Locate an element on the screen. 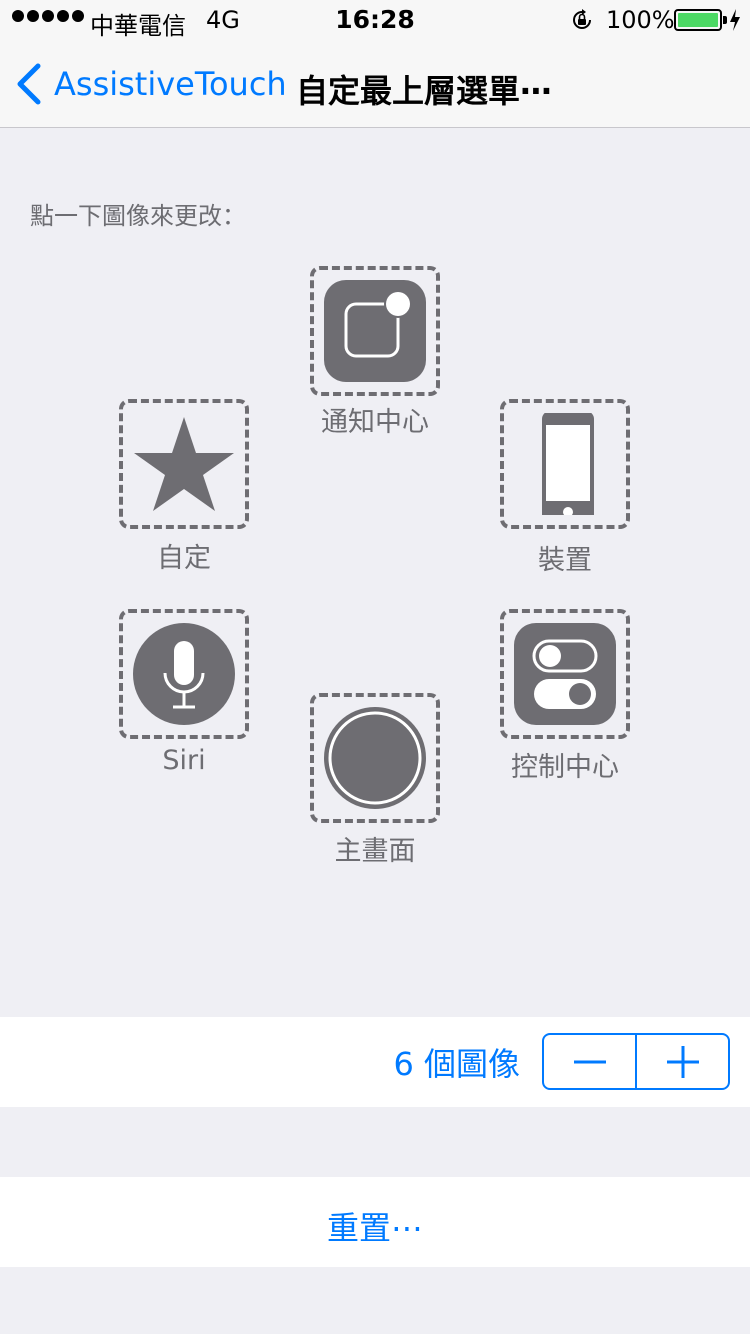  instruction-text: 點一下圖像來更改： is located at coordinates (138, 216).